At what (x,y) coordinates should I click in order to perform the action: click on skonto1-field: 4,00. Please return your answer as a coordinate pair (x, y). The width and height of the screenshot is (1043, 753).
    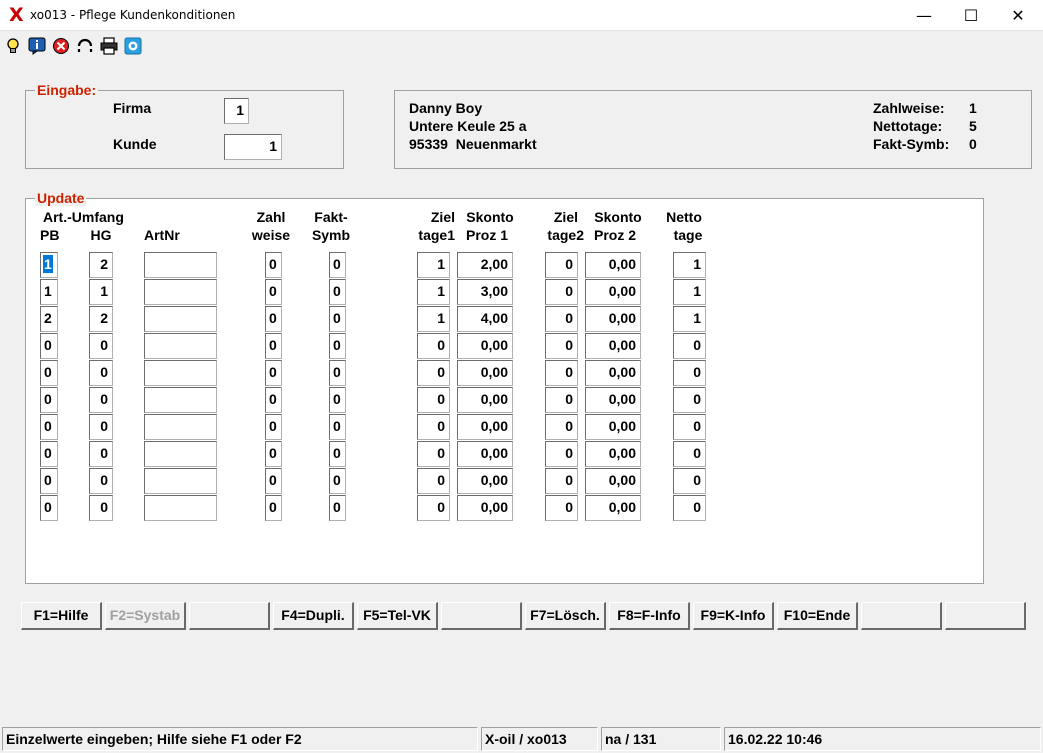
    Looking at the image, I should click on (485, 319).